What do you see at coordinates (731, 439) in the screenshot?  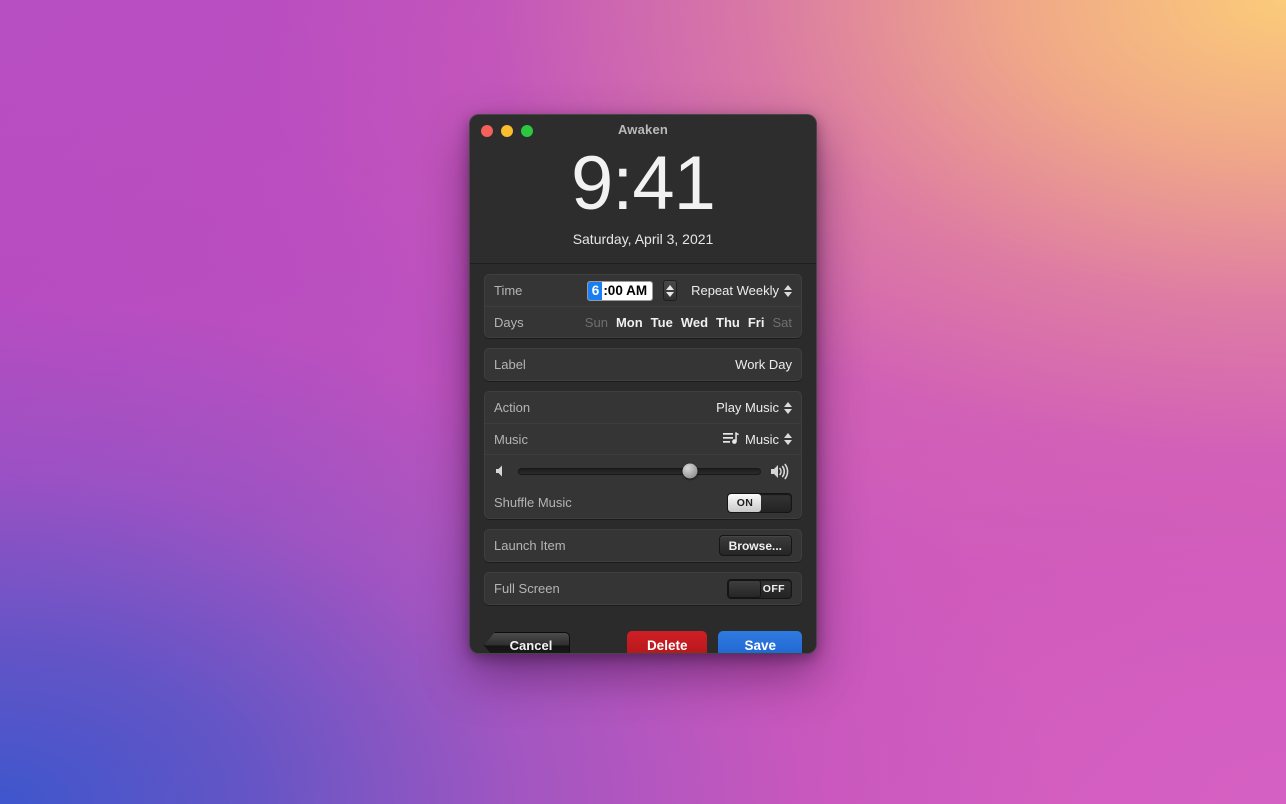 I see `playlist-icon` at bounding box center [731, 439].